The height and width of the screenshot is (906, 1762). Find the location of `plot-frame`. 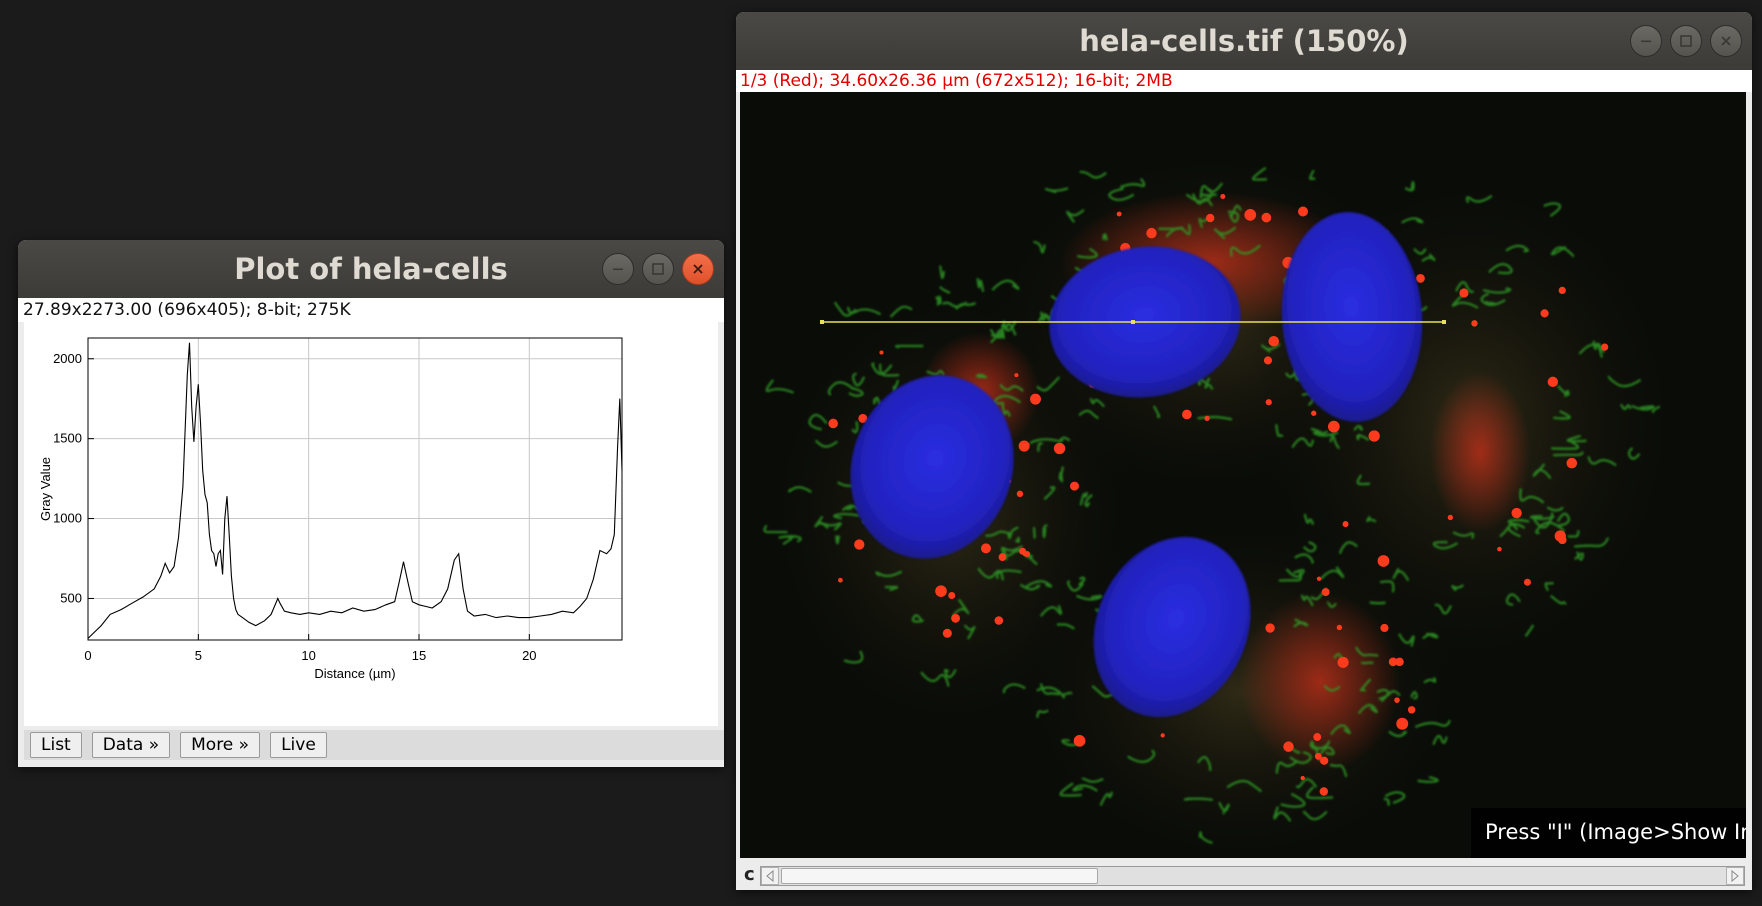

plot-frame is located at coordinates (355, 489).